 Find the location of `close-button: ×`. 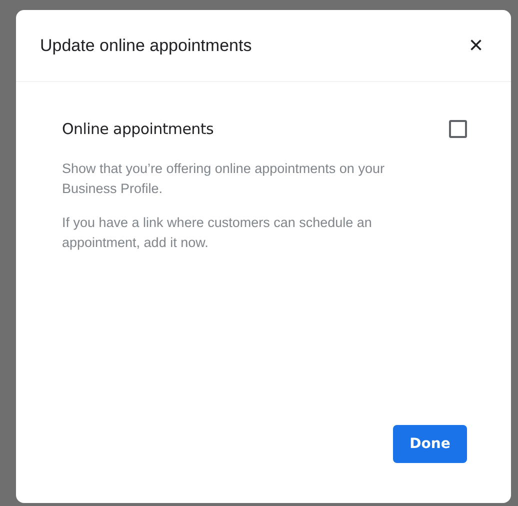

close-button: × is located at coordinates (475, 46).